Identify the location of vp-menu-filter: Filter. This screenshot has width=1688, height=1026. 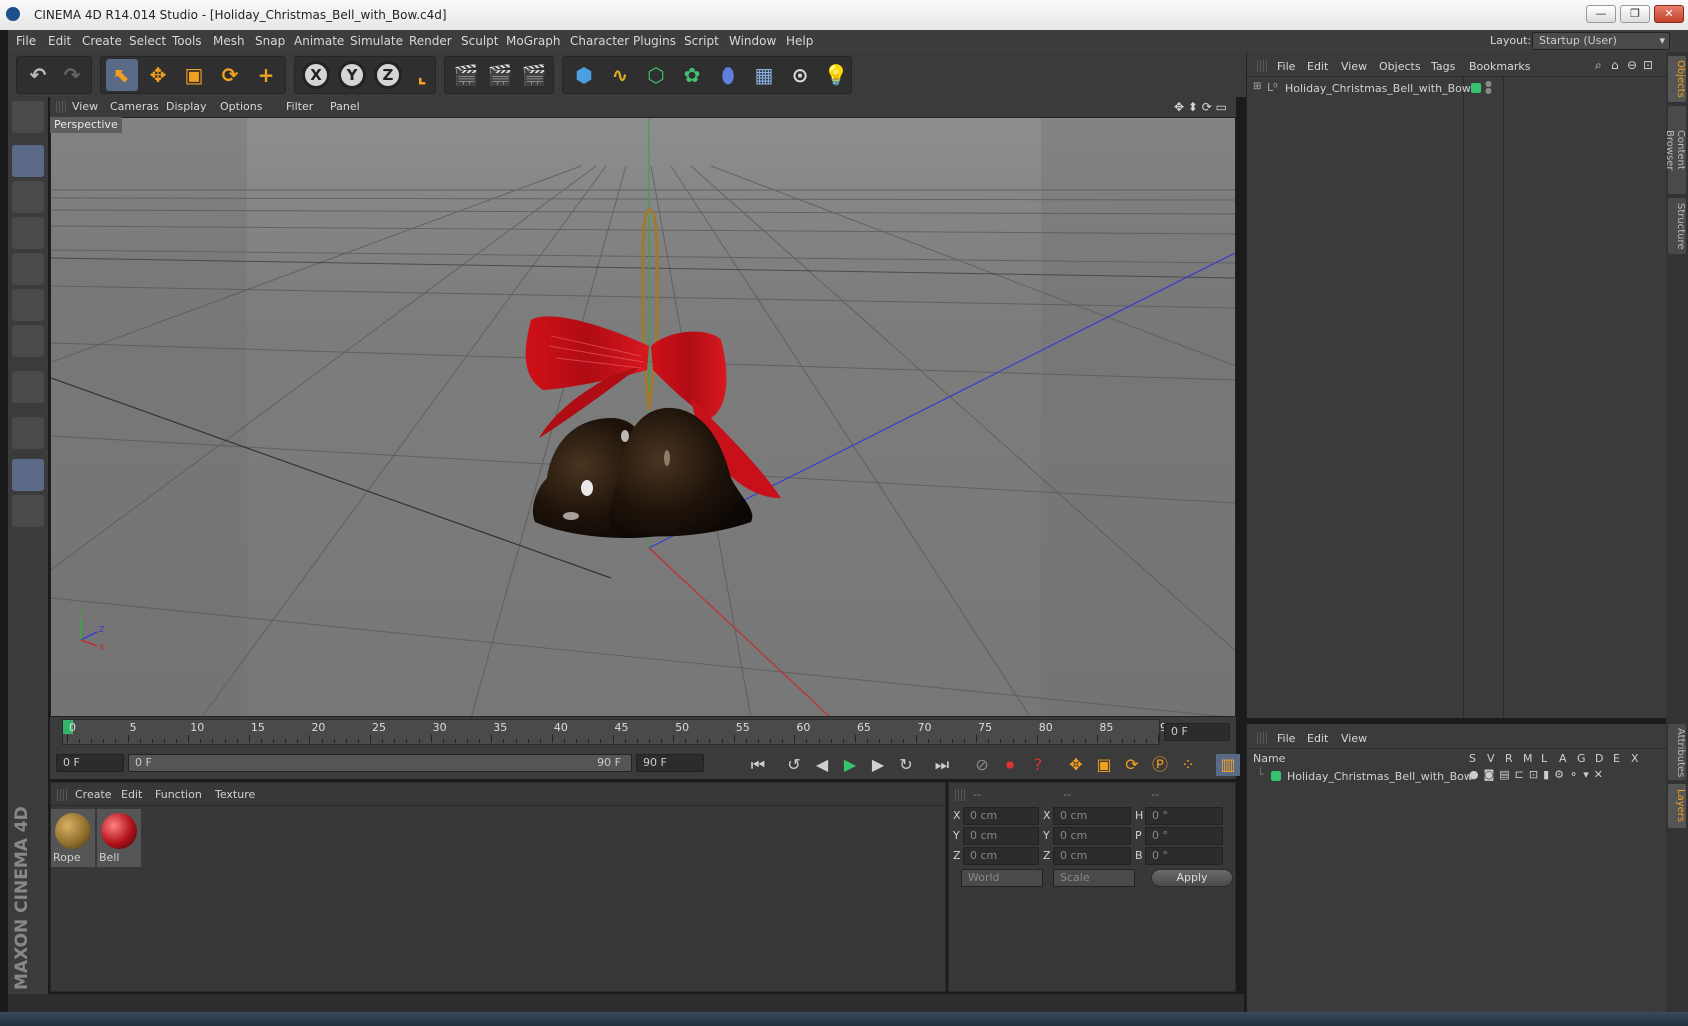
(299, 106).